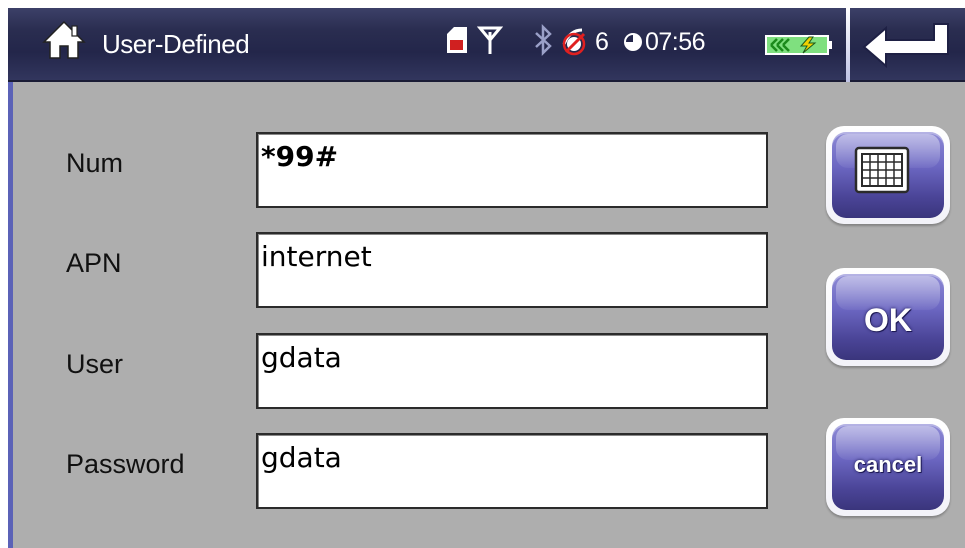 This screenshot has height=548, width=965. What do you see at coordinates (64, 40) in the screenshot?
I see `home-icon` at bounding box center [64, 40].